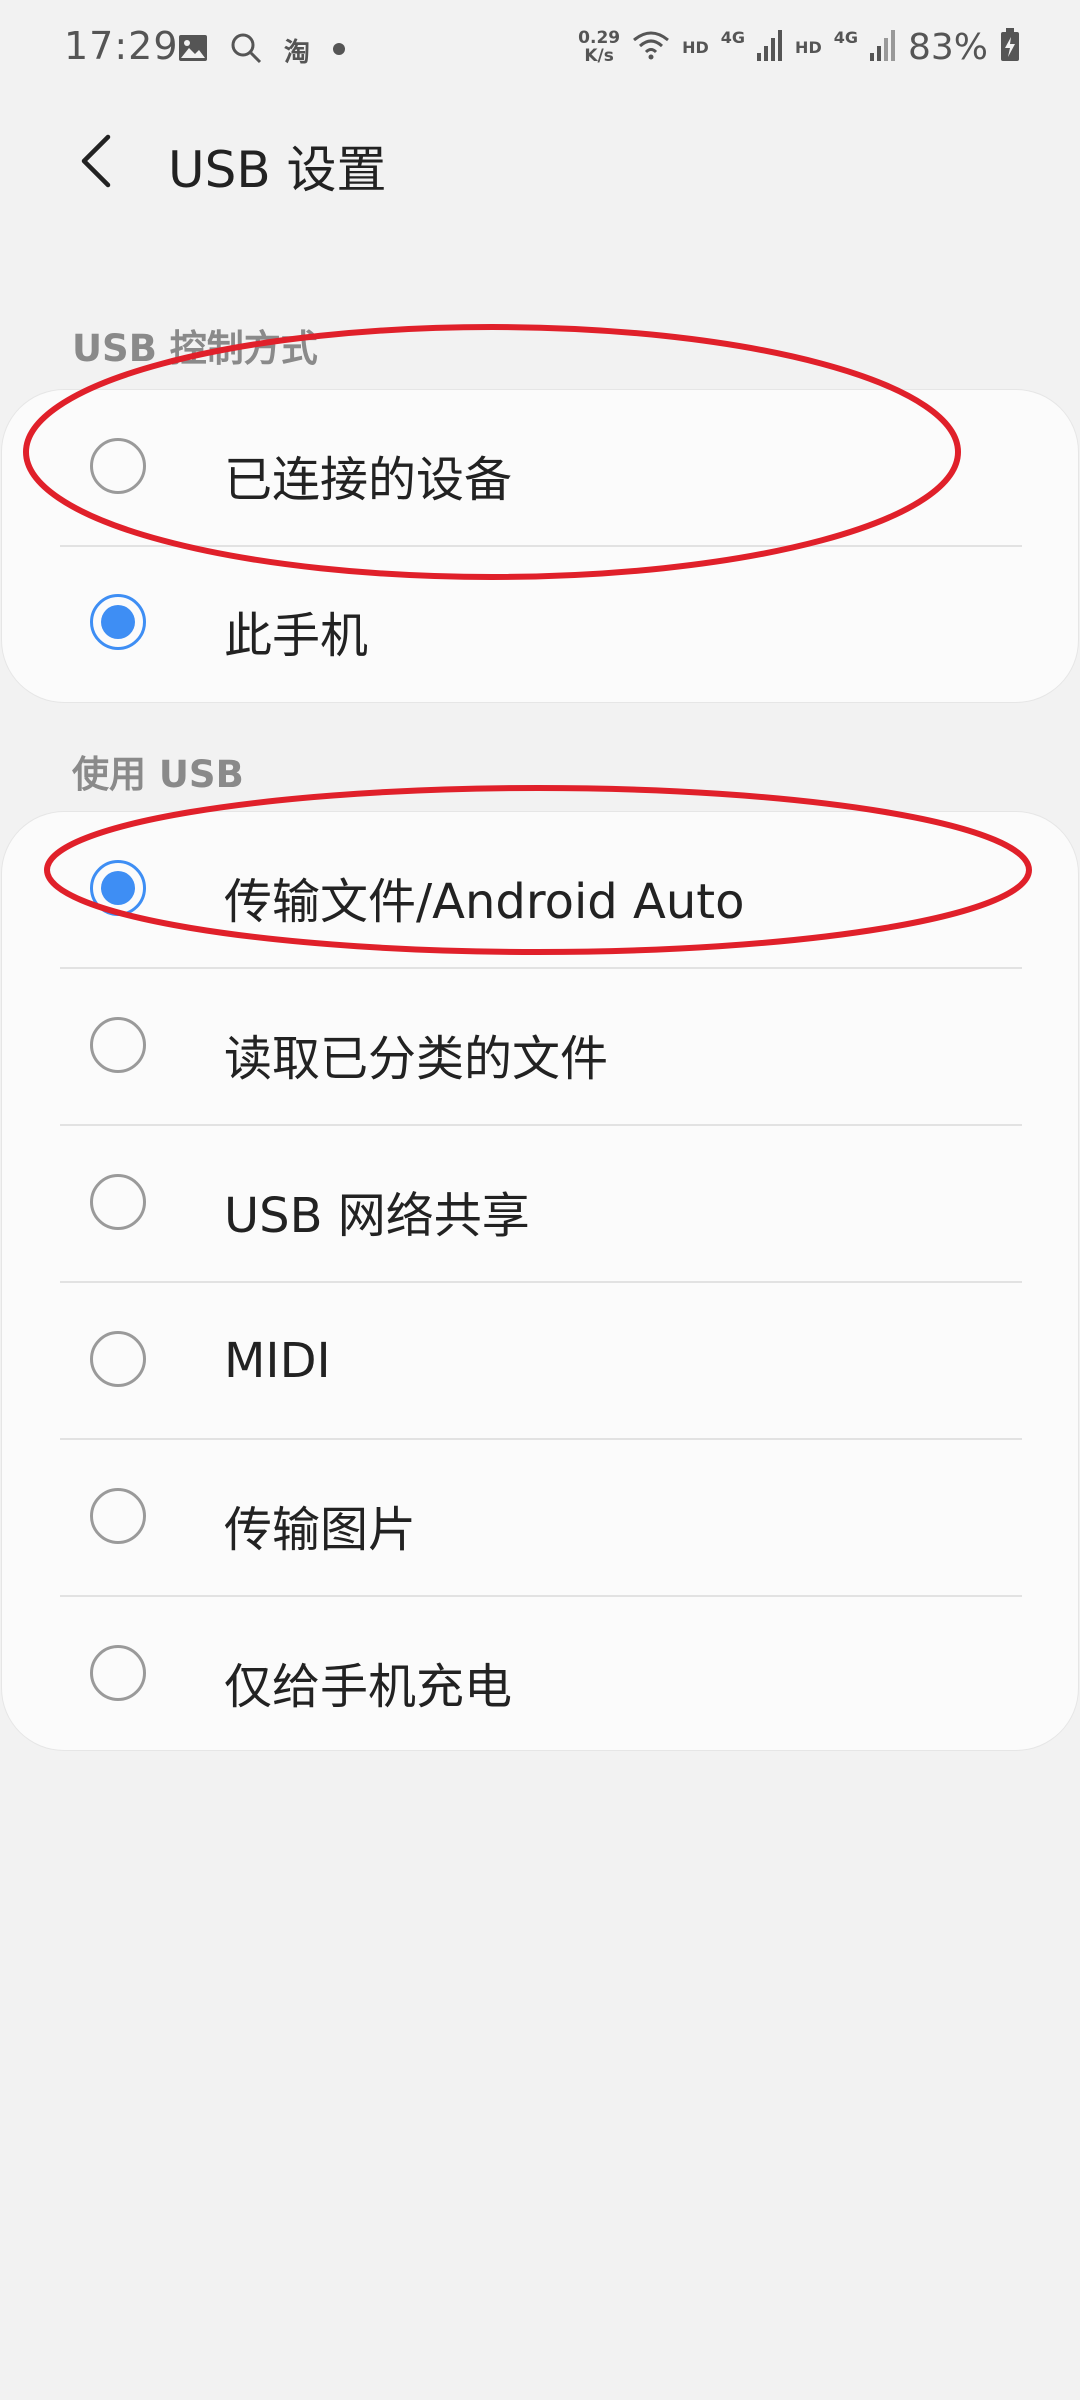 This screenshot has height=2400, width=1080. I want to click on page-title: USB 设置, so click(277, 170).